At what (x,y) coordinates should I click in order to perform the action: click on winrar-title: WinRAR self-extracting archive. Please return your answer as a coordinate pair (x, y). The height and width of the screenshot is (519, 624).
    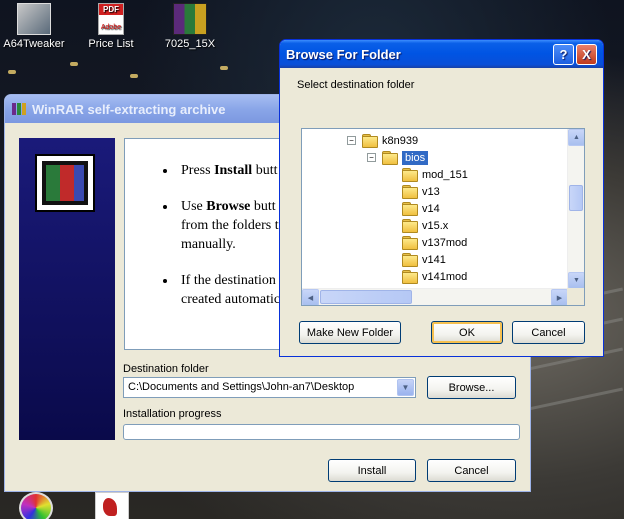
    Looking at the image, I should click on (129, 109).